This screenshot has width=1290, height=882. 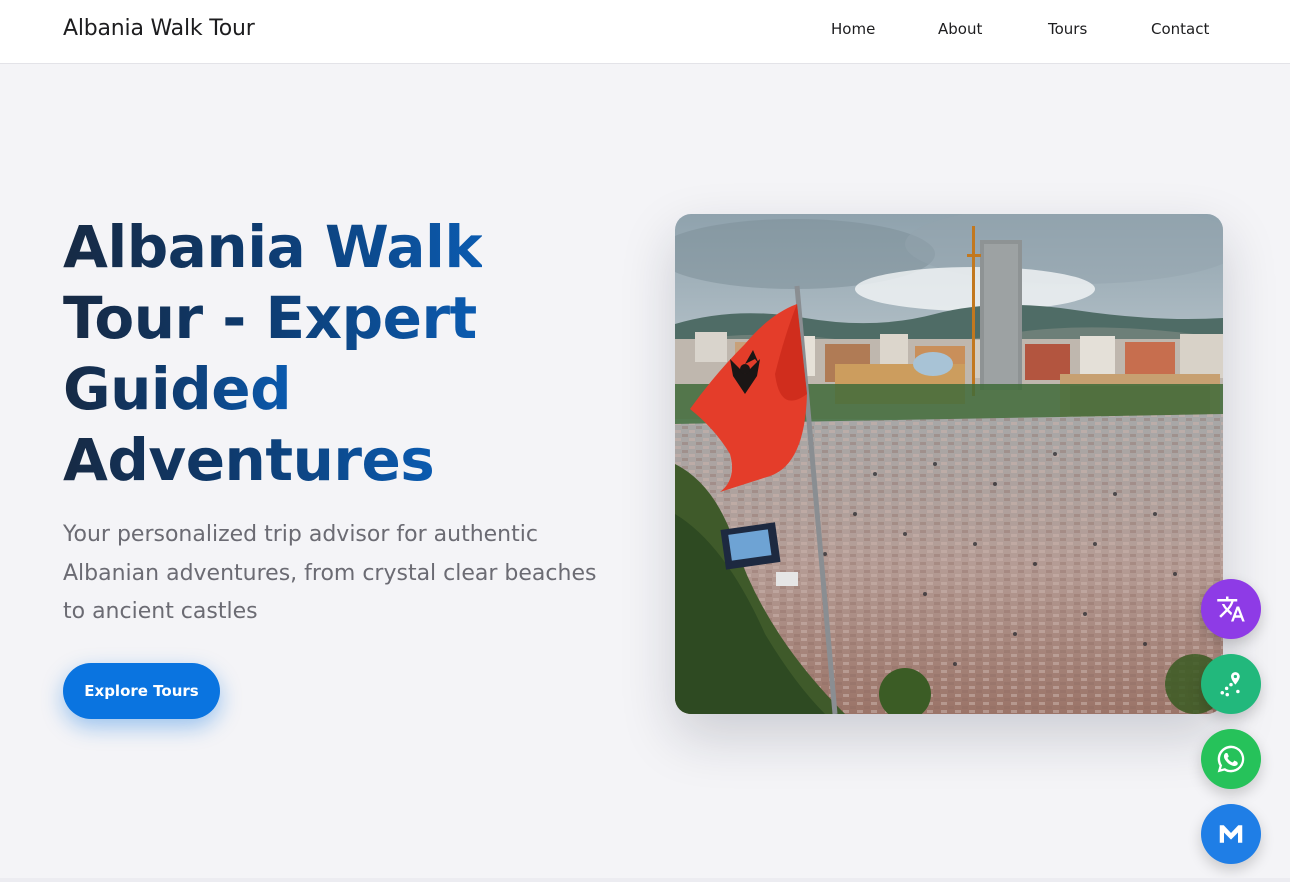 I want to click on whatsapp-icon, so click(x=1231, y=759).